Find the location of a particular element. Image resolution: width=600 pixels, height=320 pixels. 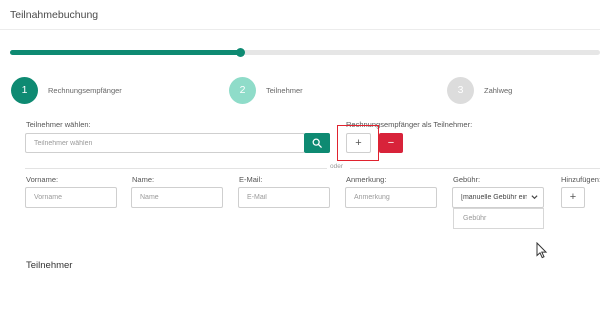

section-title-teilnehmer: Teilnehmer is located at coordinates (49, 265).